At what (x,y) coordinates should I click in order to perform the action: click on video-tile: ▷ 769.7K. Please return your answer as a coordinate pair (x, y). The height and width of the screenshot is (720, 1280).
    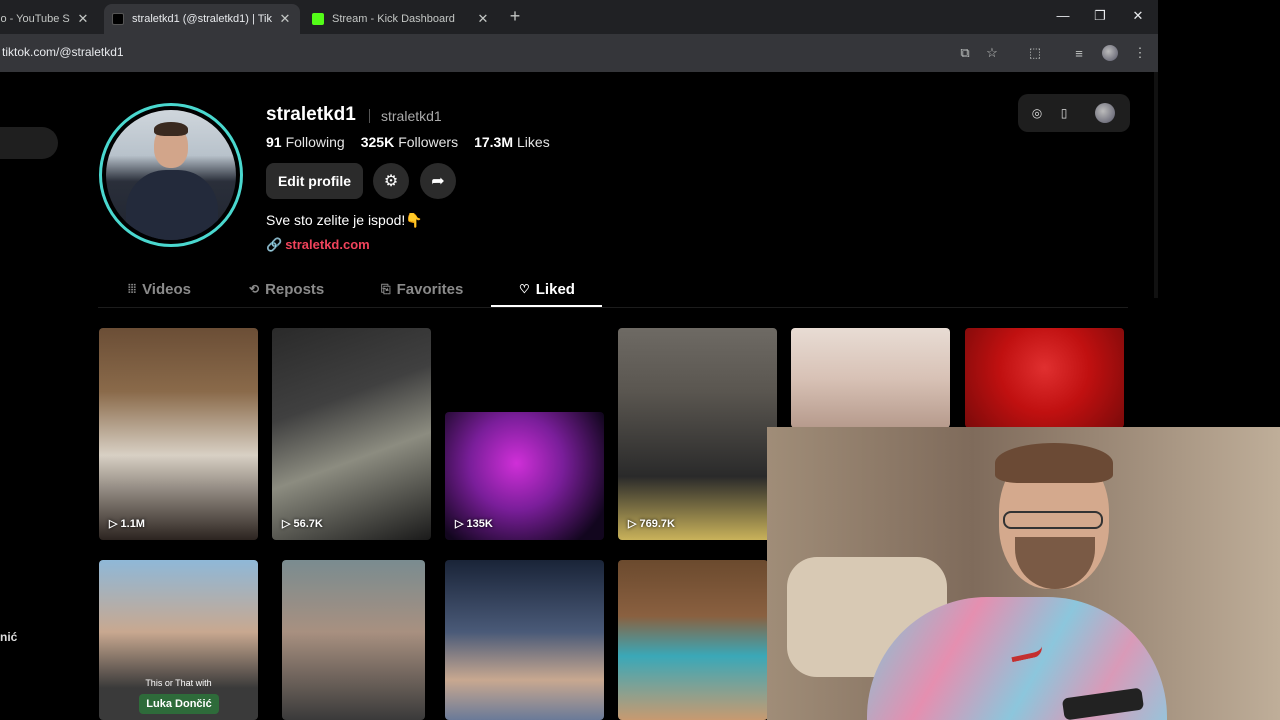
    Looking at the image, I should click on (697, 434).